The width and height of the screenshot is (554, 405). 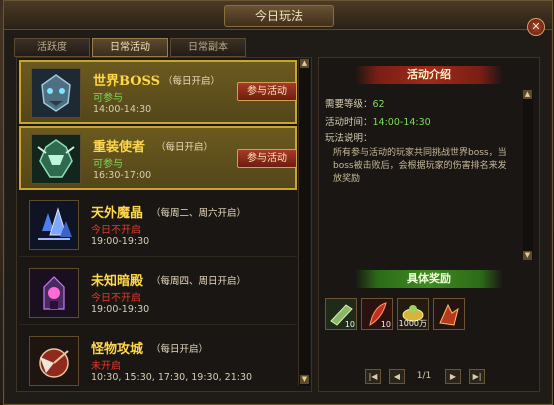 I want to click on detail-scrollbar: ▲ ▼, so click(x=528, y=175).